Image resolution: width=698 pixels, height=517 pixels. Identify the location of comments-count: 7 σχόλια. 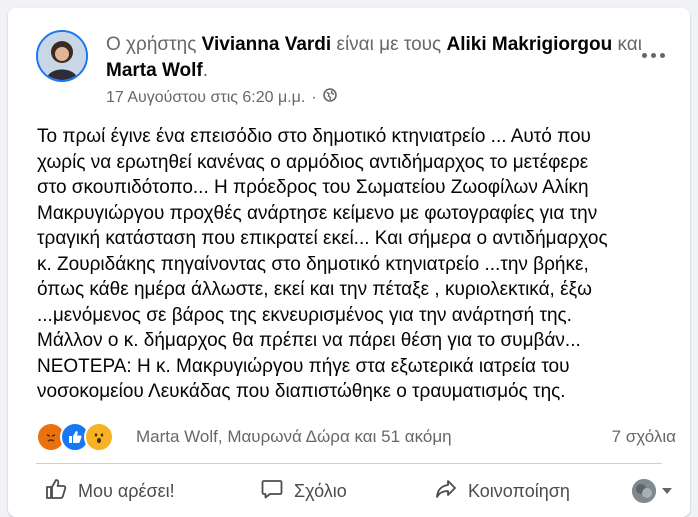
(644, 437).